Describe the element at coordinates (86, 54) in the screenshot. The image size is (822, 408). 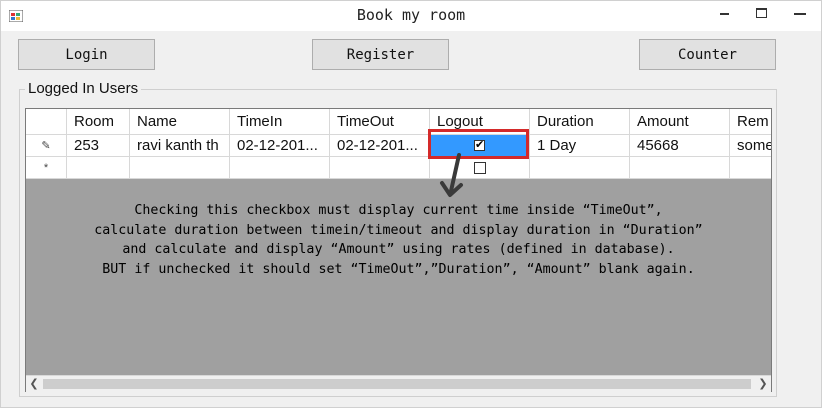
I see `login-button: Login` at that location.